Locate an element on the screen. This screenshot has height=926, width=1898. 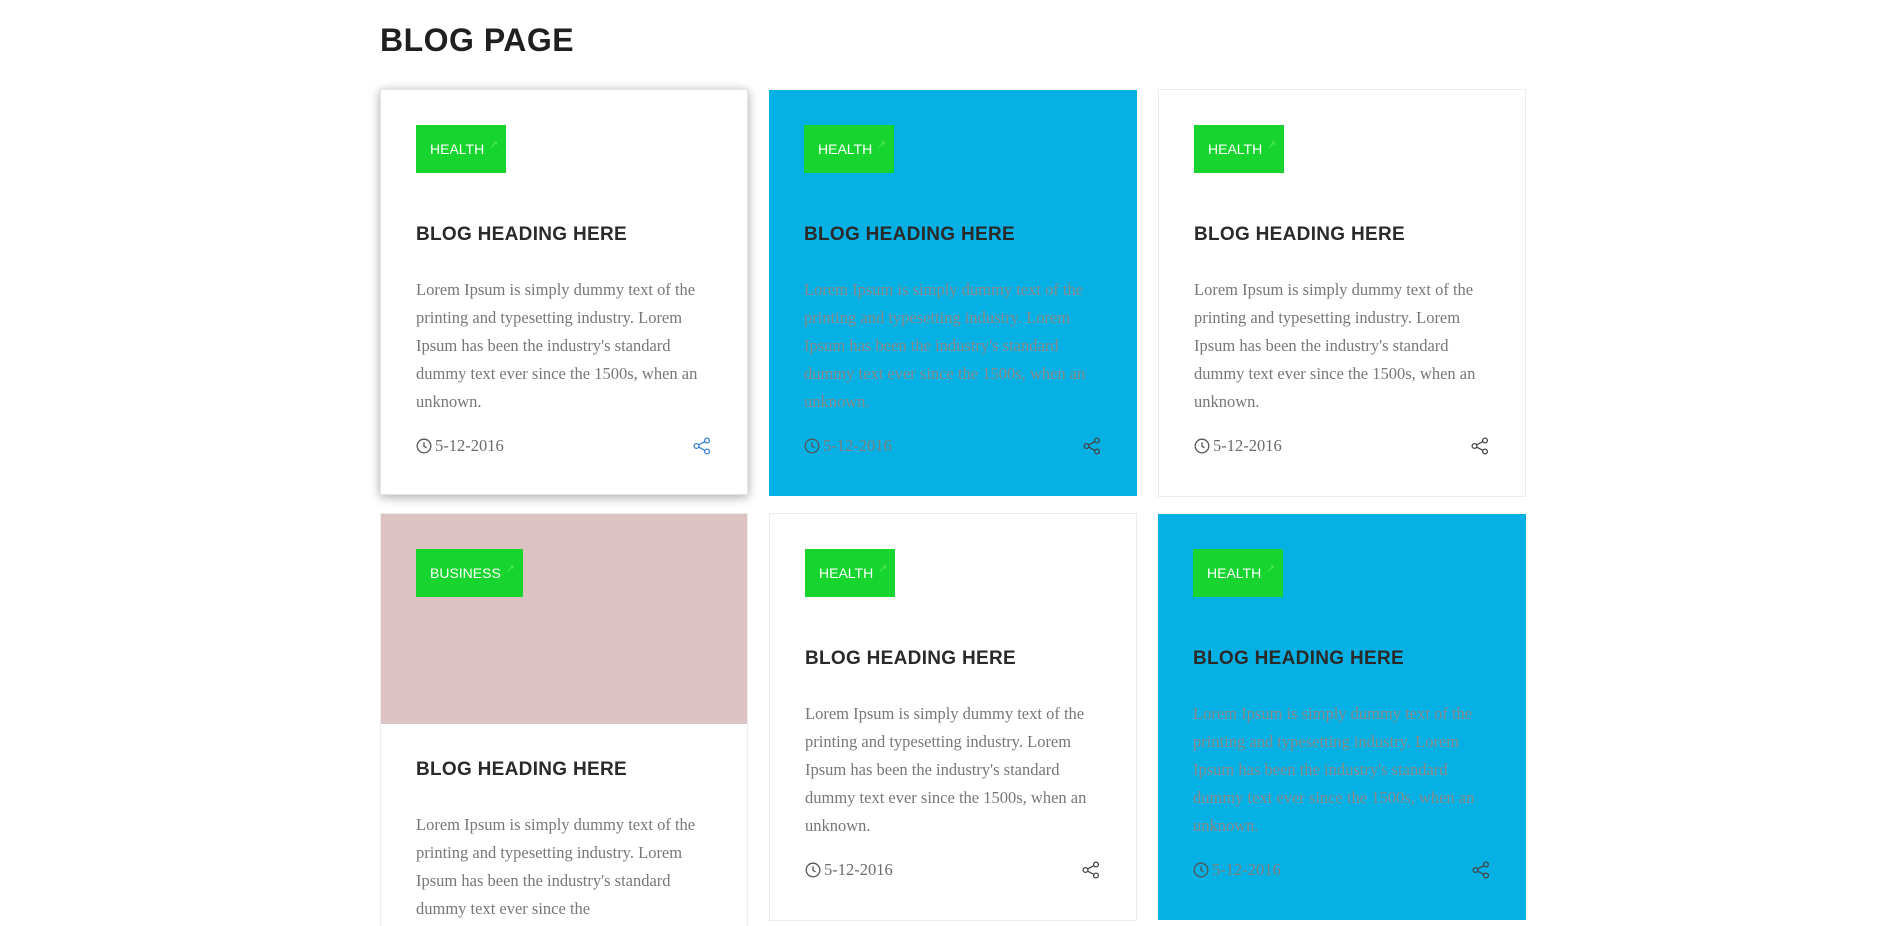
card-image is located at coordinates (564, 619).